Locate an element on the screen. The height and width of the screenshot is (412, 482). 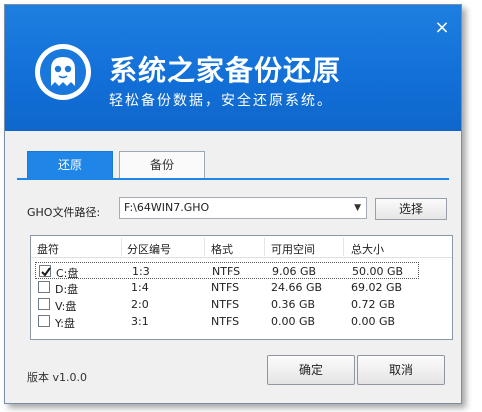
table-row: V:盘 2:0 NTFS 0.36 GB 0.72 GB is located at coordinates (227, 304).